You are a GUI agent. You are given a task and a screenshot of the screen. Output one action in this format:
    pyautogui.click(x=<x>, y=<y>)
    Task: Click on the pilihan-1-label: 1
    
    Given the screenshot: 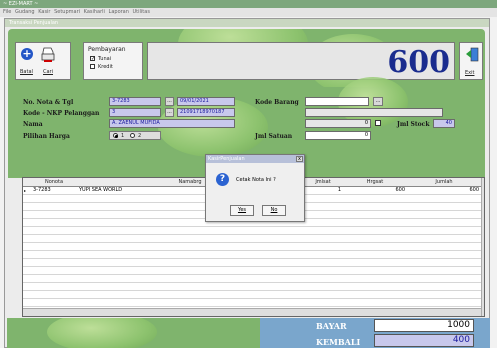 What is the action you would take?
    pyautogui.click(x=123, y=136)
    